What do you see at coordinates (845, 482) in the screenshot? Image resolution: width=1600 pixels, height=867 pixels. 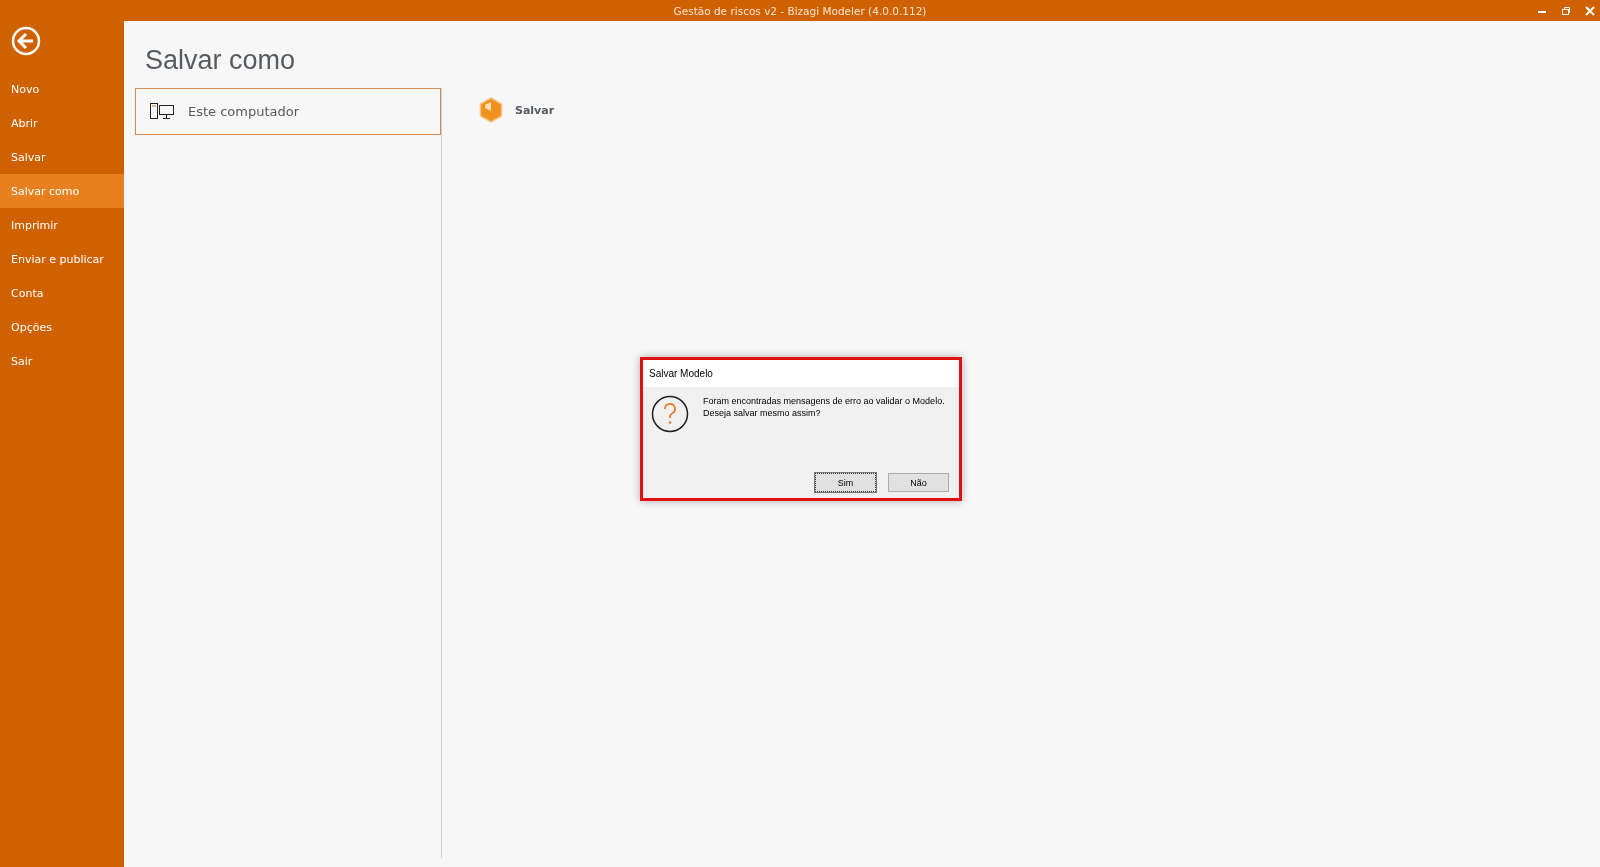 I see `dialog-button: Sim` at bounding box center [845, 482].